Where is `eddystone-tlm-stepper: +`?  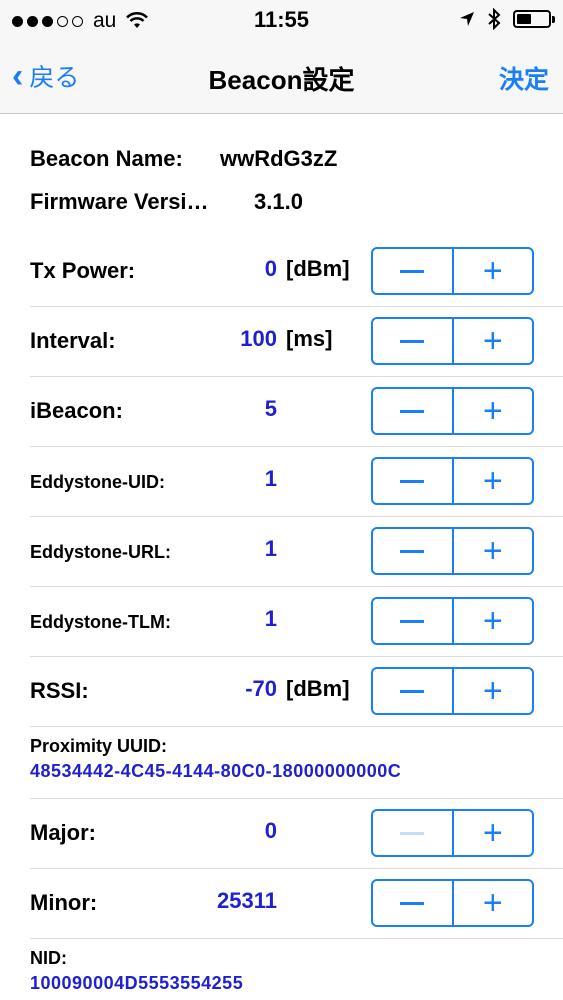 eddystone-tlm-stepper: + is located at coordinates (452, 621).